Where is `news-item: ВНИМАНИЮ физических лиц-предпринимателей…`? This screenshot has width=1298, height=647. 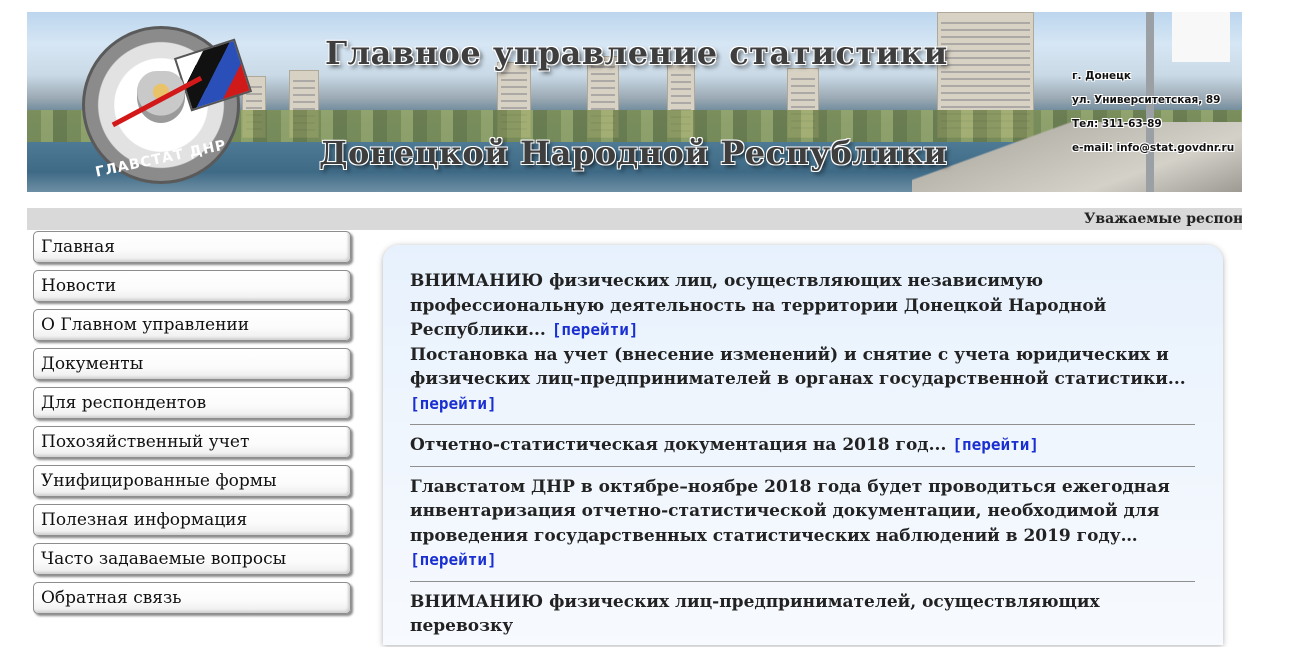
news-item: ВНИМАНИЮ физических лиц-предпринимателей… is located at coordinates (802, 618).